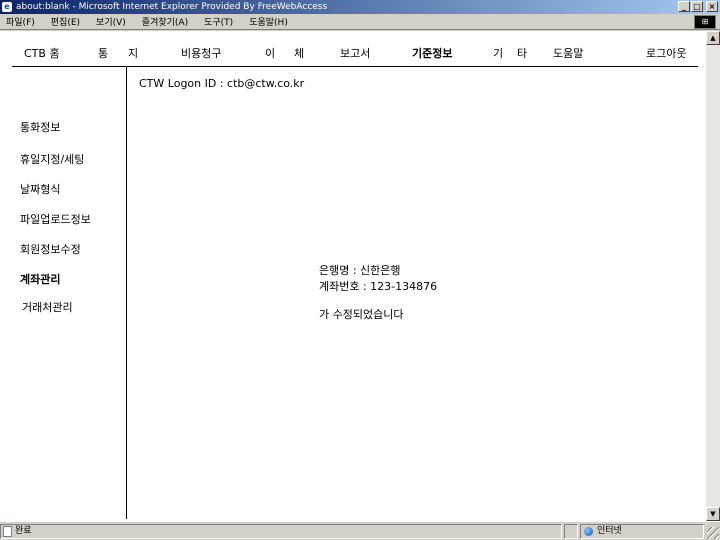  I want to click on browser-menubar: 파일(F) 편집(E) 보기(V) 즐겨찾기(A) 도구(T) 도움말(H) ⊞, so click(360, 22).